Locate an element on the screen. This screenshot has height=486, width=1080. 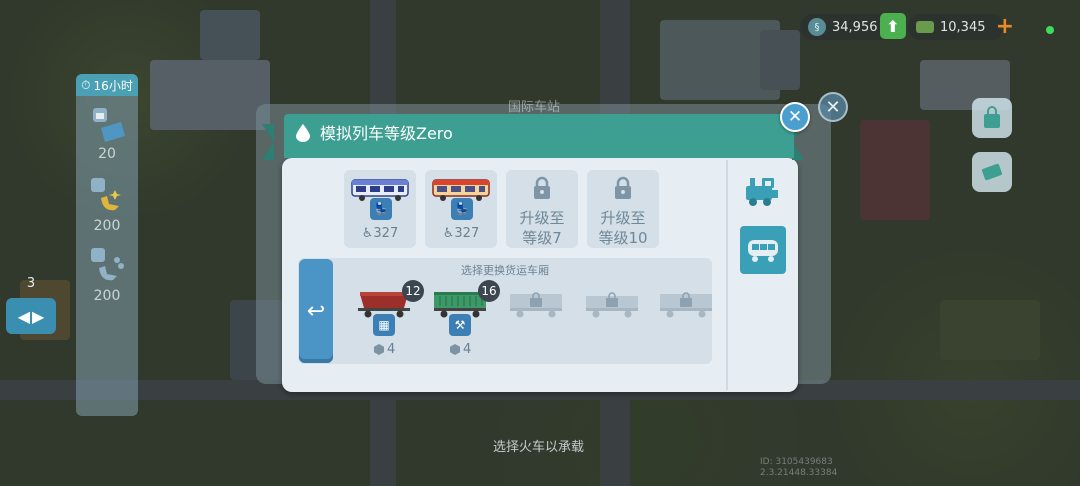
stopwatch-icon: ⏱ is located at coordinates (86, 84).